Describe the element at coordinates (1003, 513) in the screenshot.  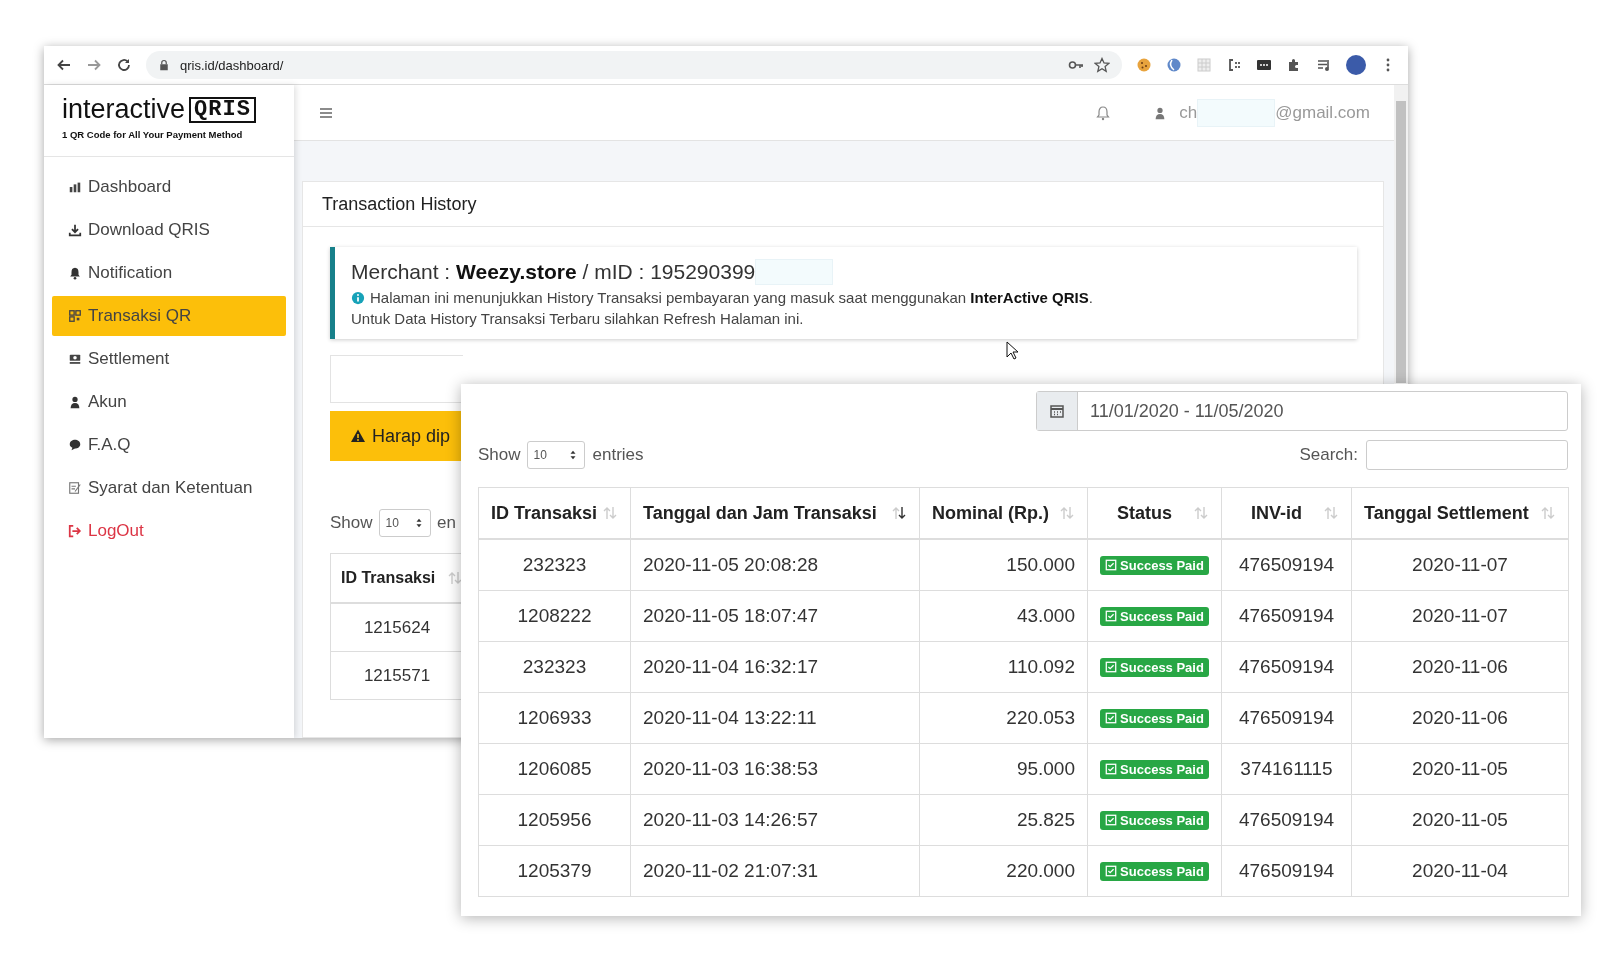
I see `column-header: Nominal (Rp.)` at that location.